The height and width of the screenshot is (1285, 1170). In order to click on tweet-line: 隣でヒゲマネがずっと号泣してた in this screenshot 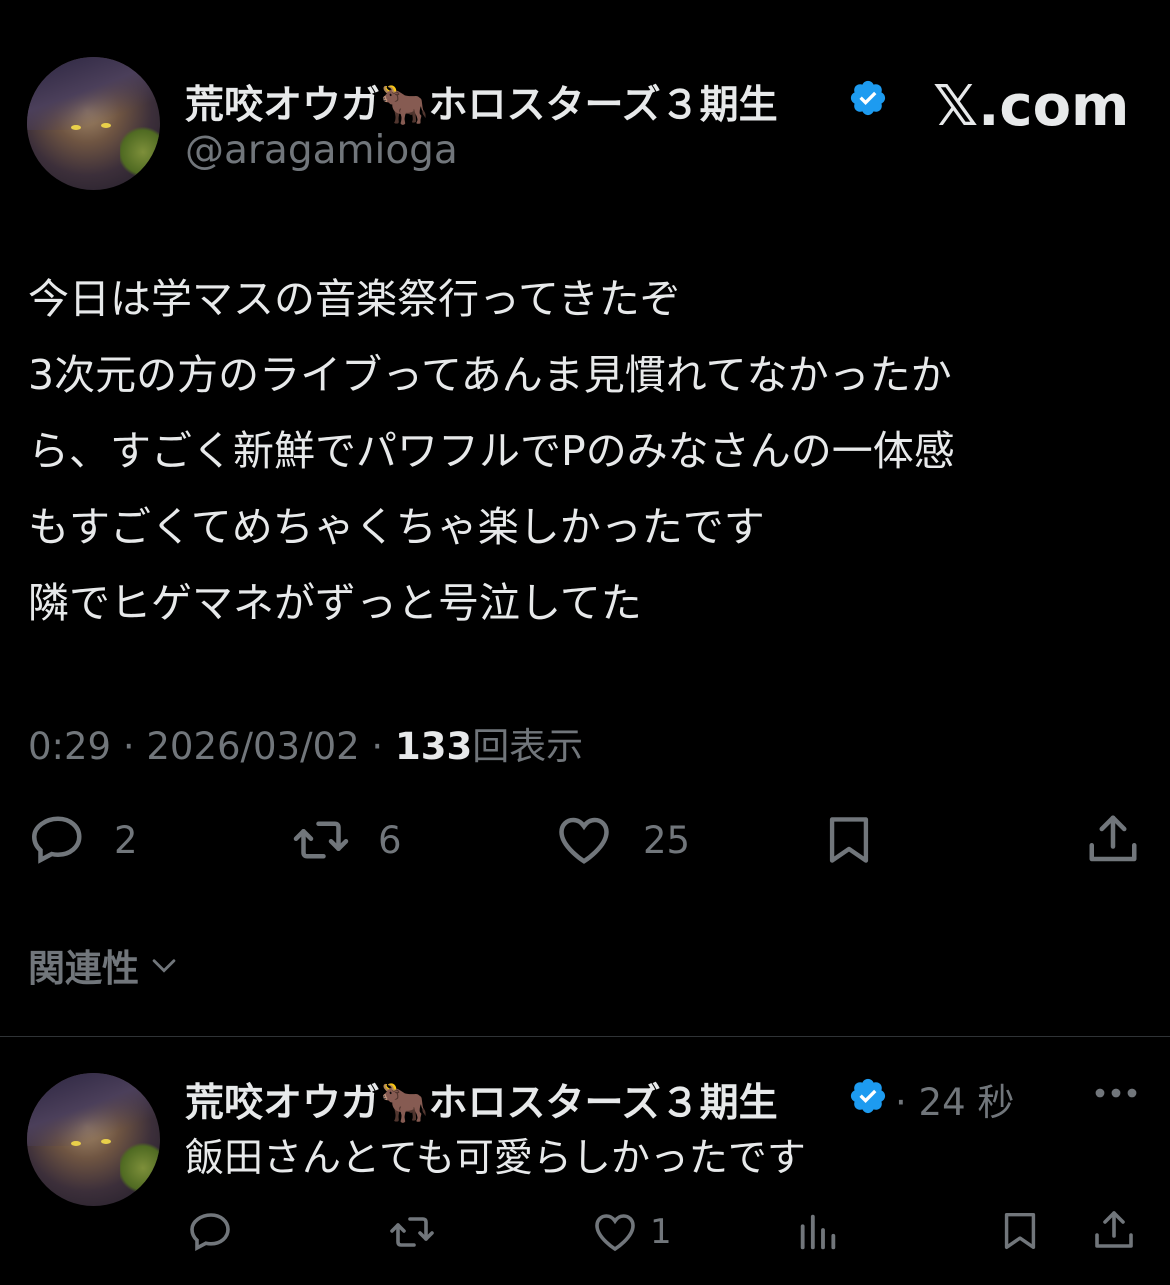, I will do `click(335, 603)`.